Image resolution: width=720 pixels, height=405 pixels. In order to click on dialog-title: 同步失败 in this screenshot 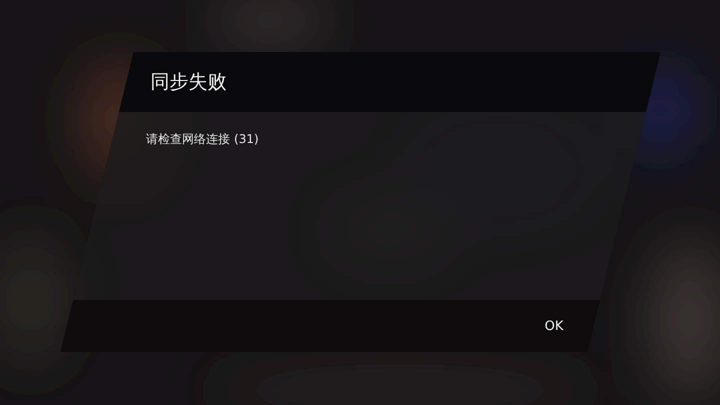, I will do `click(188, 82)`.